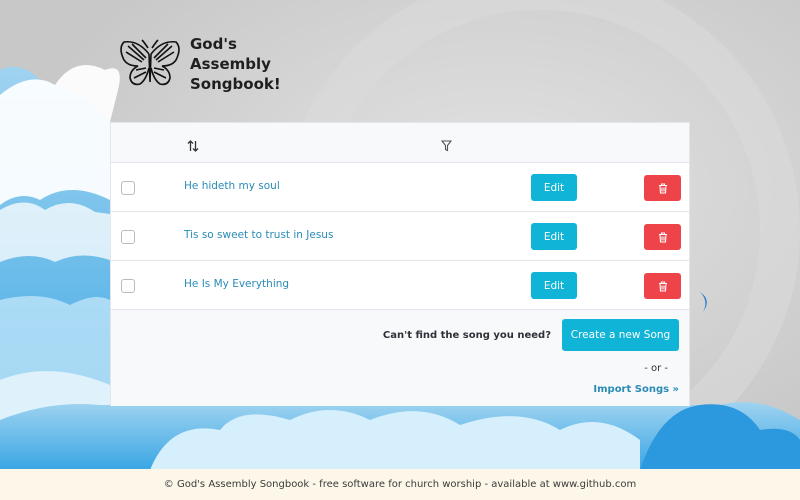 The image size is (800, 500). I want to click on sort-icon, so click(193, 146).